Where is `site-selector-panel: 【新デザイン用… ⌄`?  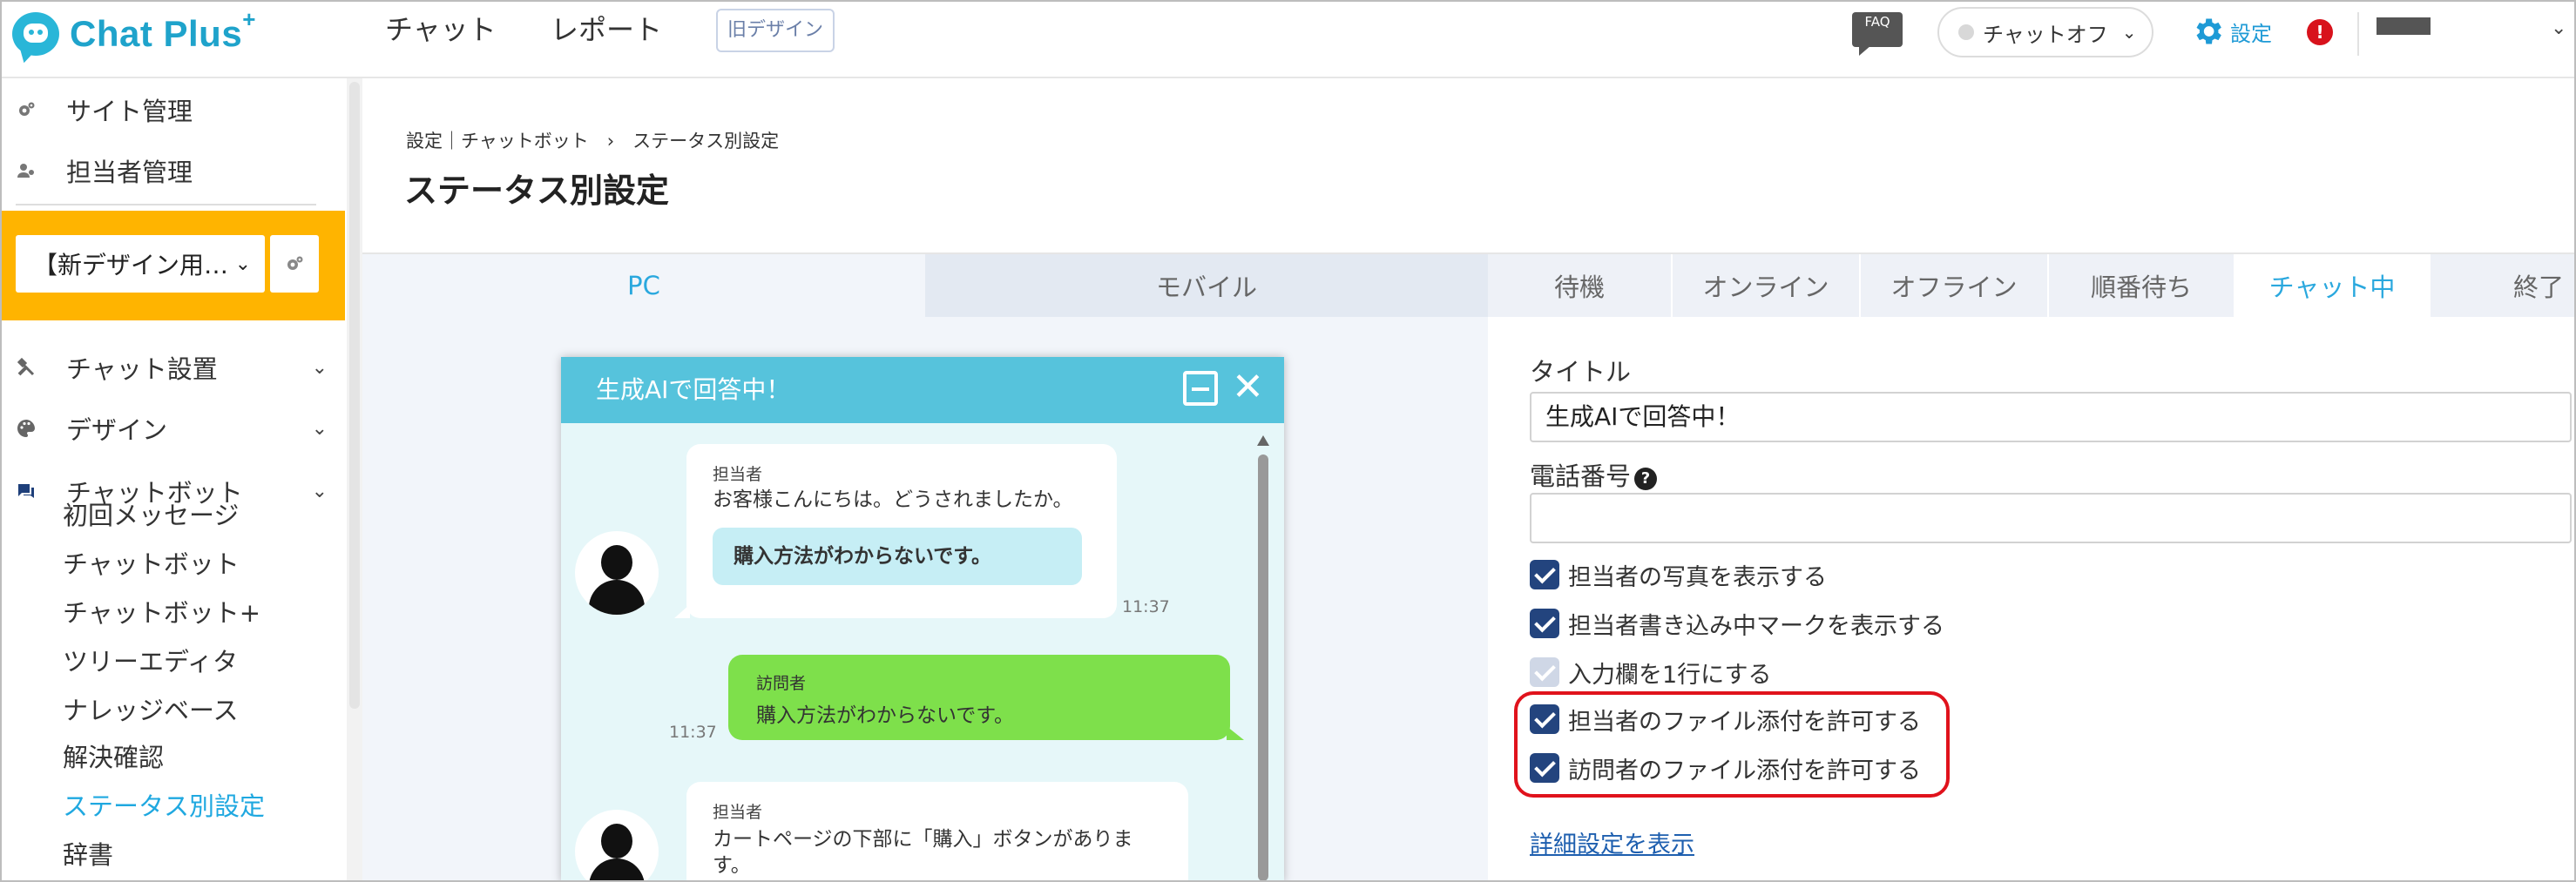 site-selector-panel: 【新デザイン用… ⌄ is located at coordinates (172, 265).